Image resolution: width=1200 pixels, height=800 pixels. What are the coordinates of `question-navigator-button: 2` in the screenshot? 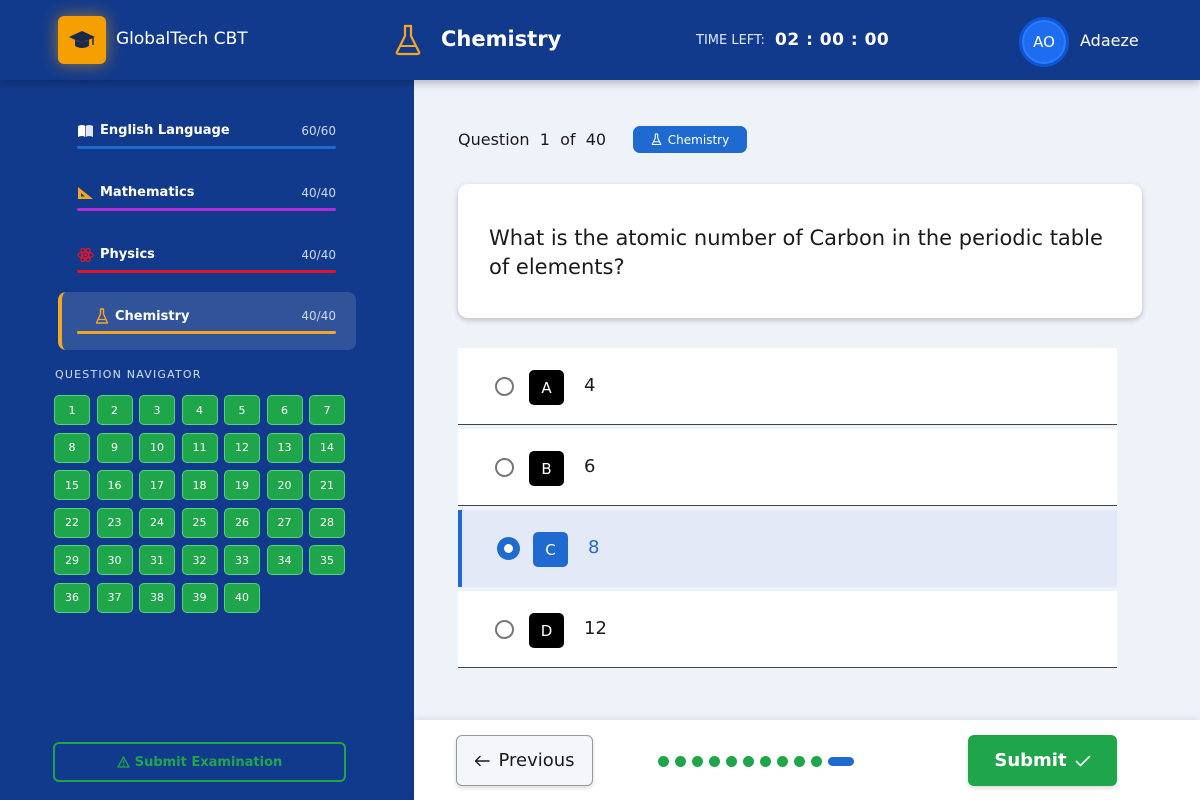 It's located at (114, 410).